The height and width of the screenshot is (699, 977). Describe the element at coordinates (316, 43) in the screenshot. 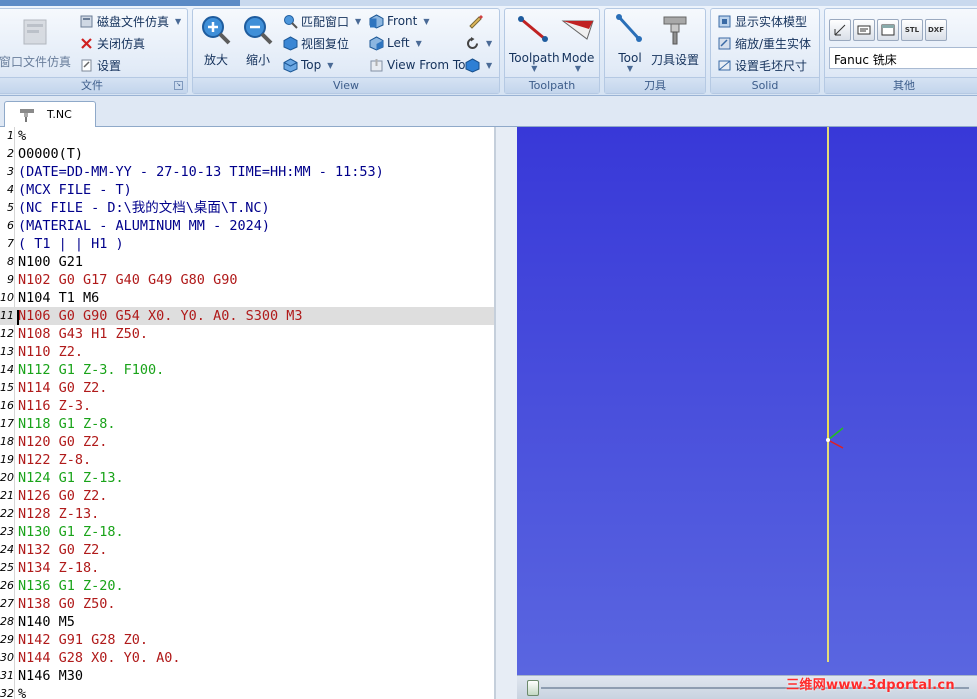

I see `view-reset-button: 视图复位` at that location.